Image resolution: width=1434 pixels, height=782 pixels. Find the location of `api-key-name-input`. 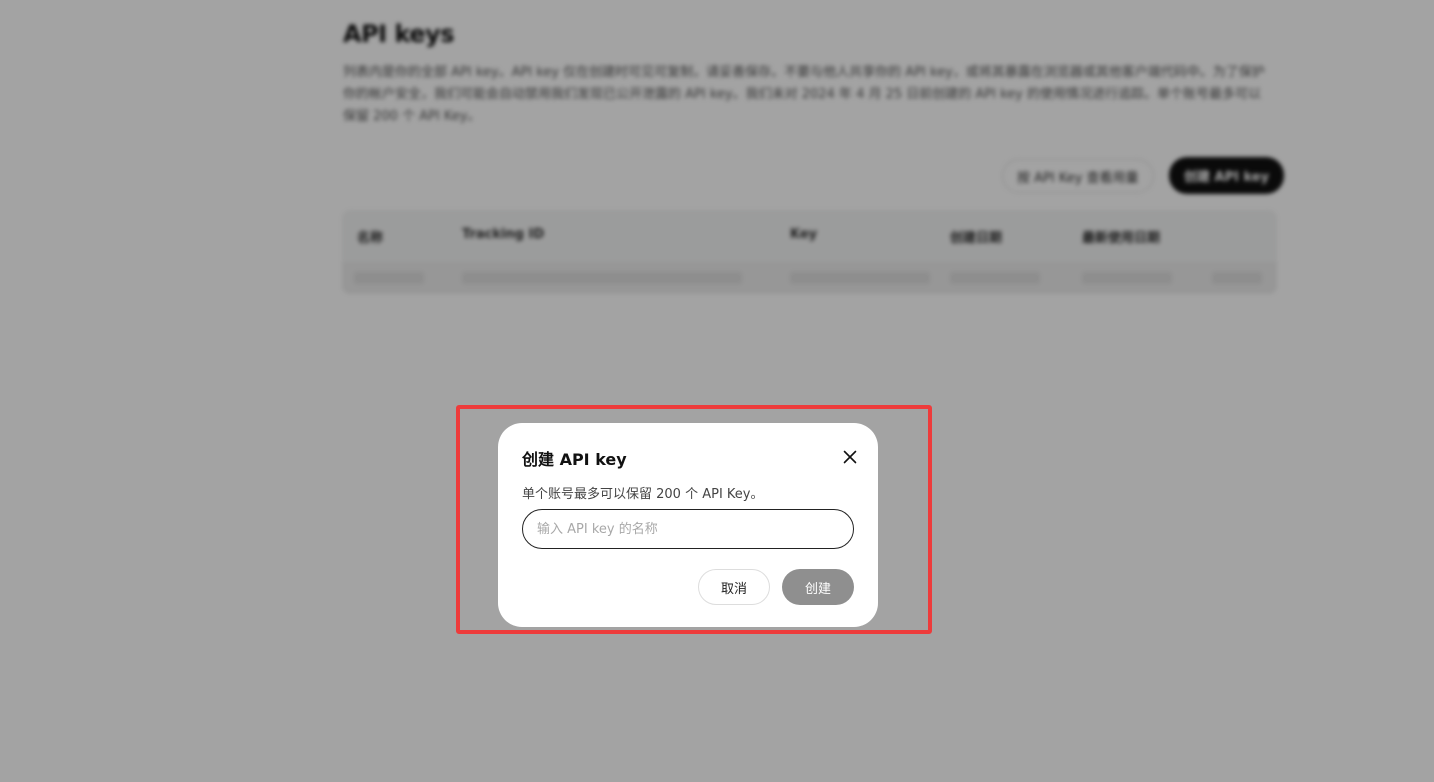

api-key-name-input is located at coordinates (688, 529).